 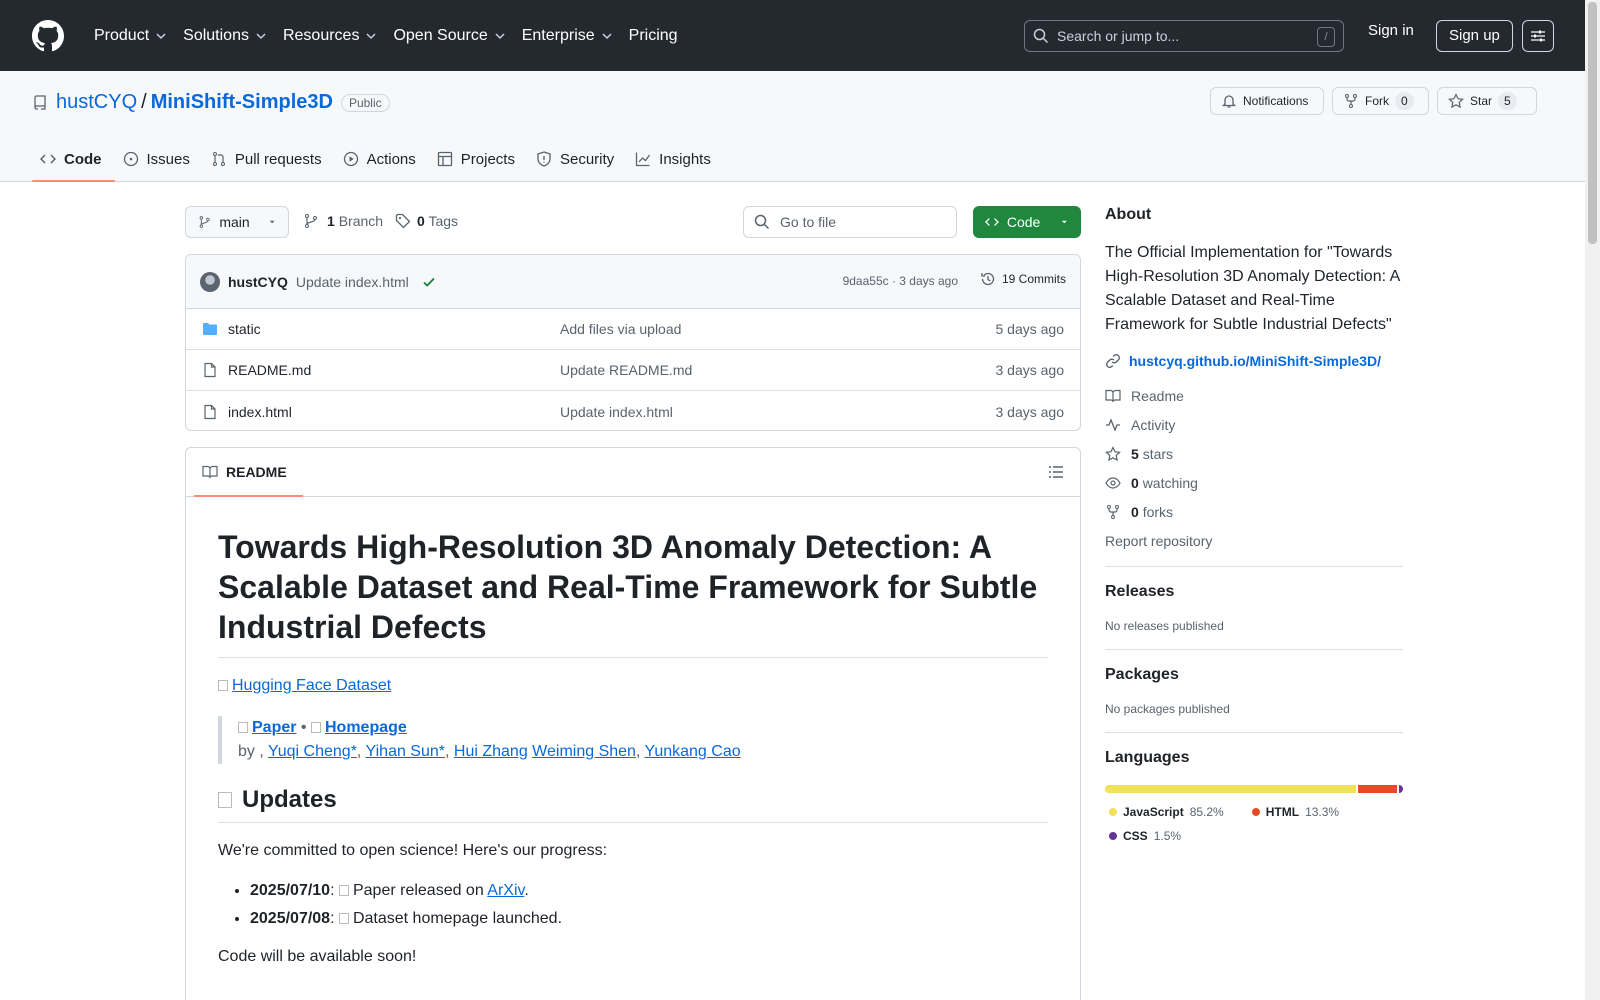 I want to click on tab-pull-requests: Pull requests, so click(x=269, y=159).